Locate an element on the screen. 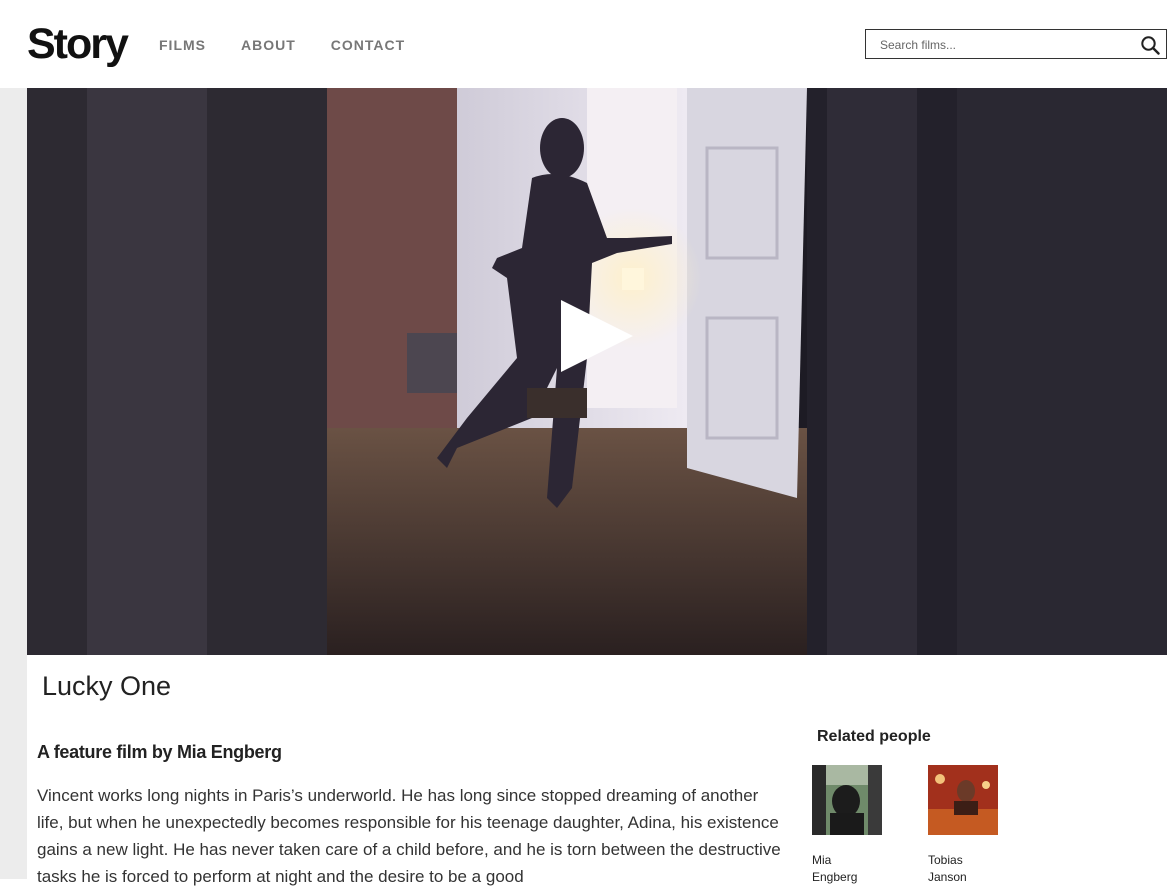 This screenshot has height=890, width=1168. search-box is located at coordinates (1016, 44).